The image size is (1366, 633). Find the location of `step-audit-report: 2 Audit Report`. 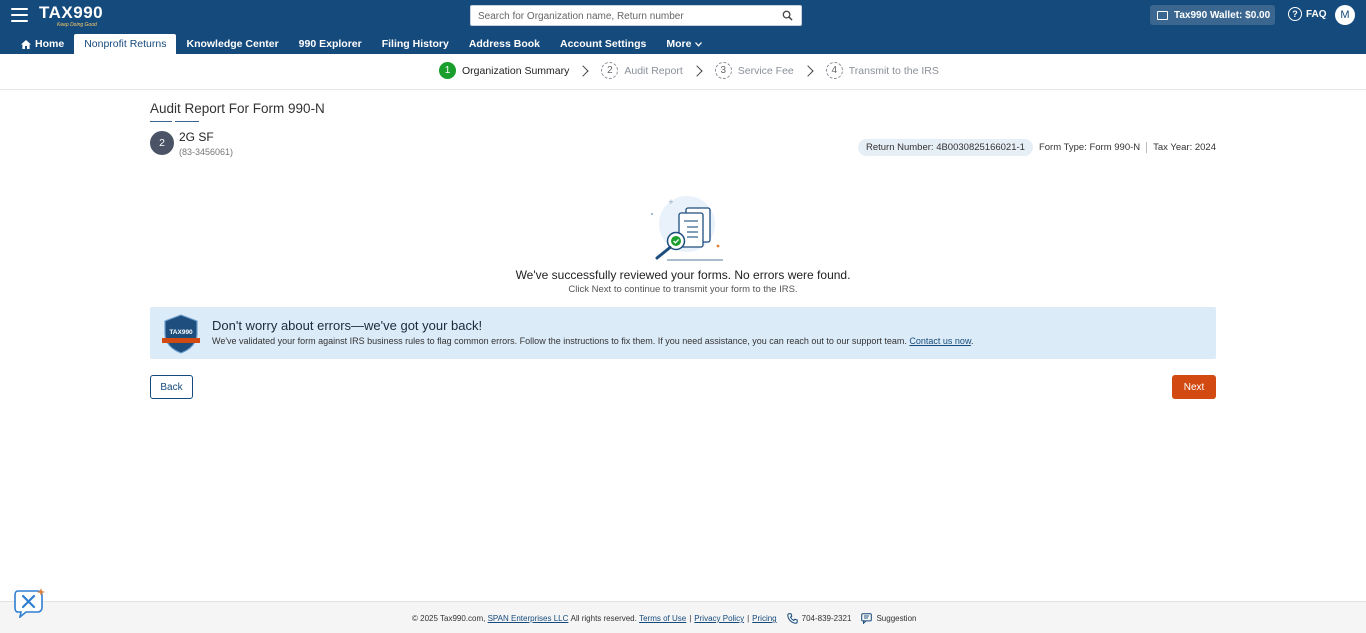

step-audit-report: 2 Audit Report is located at coordinates (642, 70).